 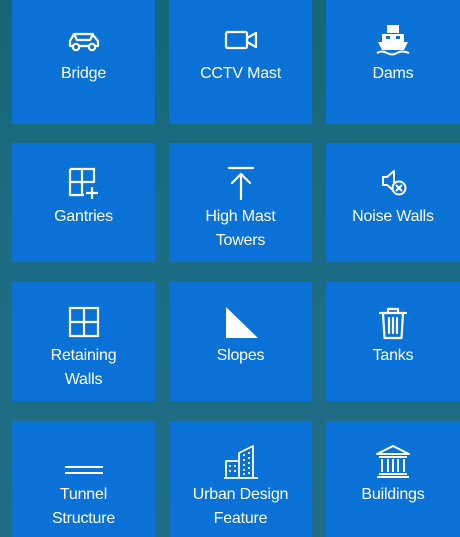 I want to click on tile-retaining-walls: Retaining Walls, so click(x=83, y=341).